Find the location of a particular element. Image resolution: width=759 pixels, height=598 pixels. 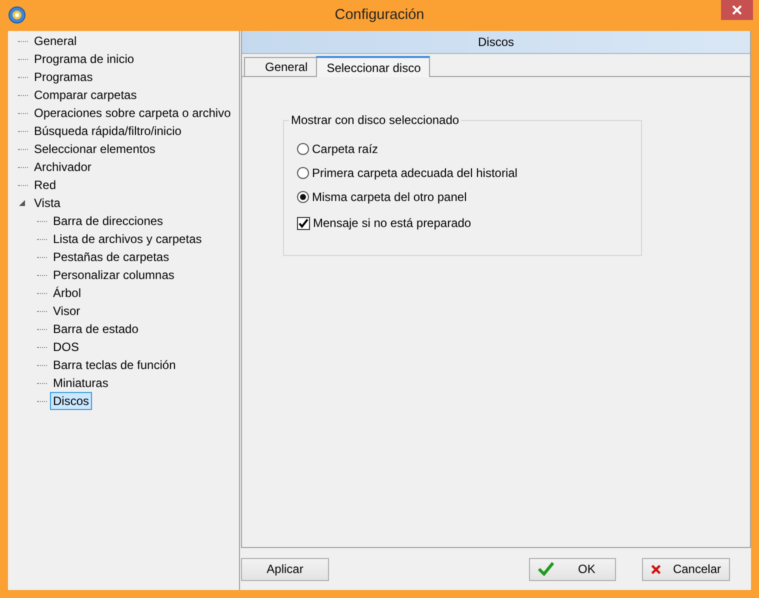

tree-item: Discos is located at coordinates (71, 401).